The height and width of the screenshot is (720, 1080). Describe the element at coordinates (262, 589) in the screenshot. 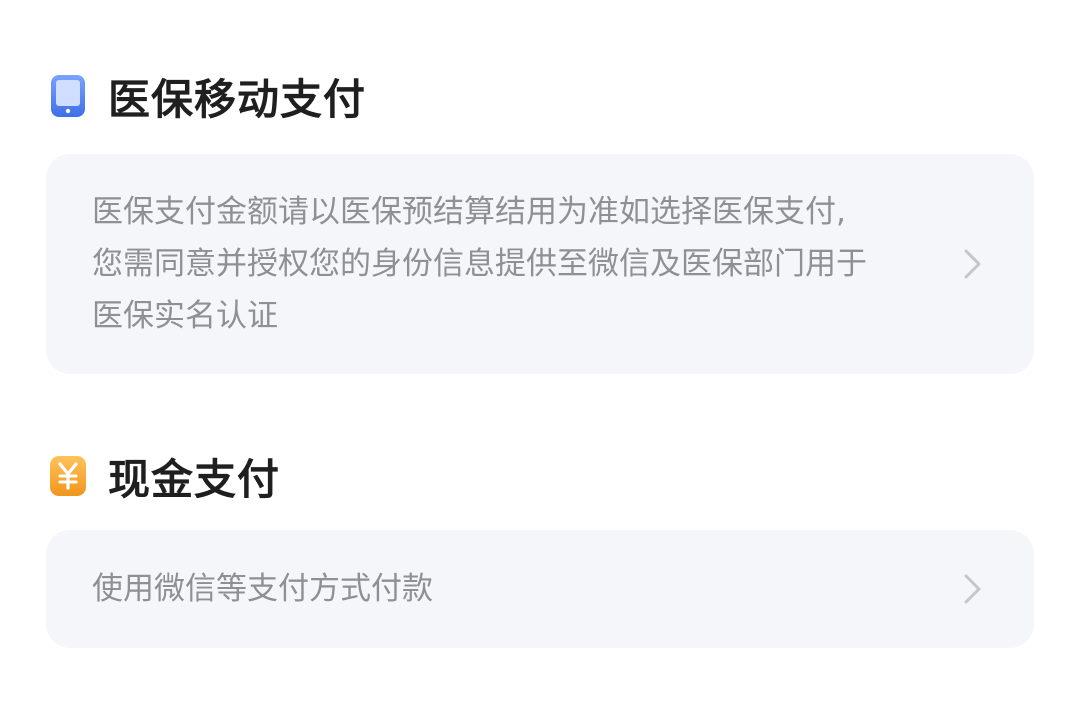

I see `description-line: 使用微信等支付方式付款` at that location.